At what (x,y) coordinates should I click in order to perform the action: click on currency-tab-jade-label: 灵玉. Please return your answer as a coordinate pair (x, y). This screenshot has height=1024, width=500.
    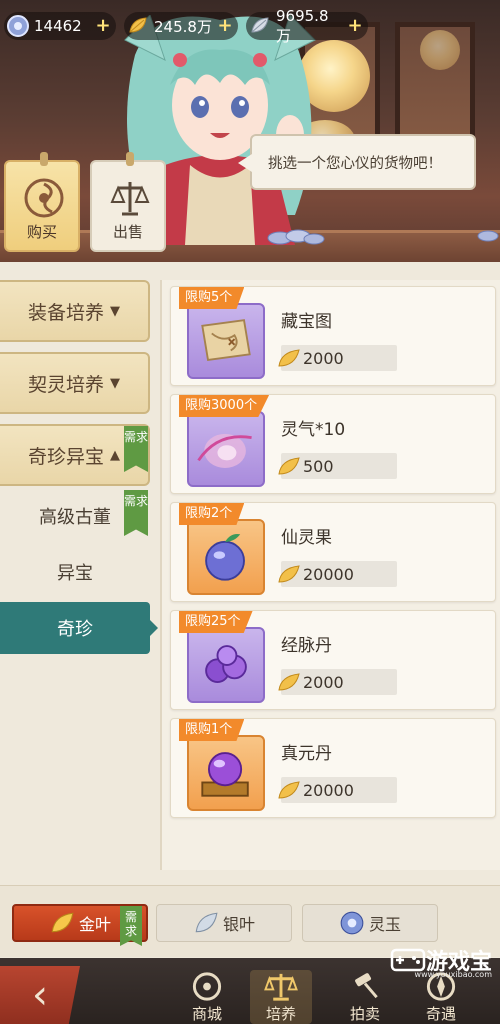
    Looking at the image, I should click on (384, 924).